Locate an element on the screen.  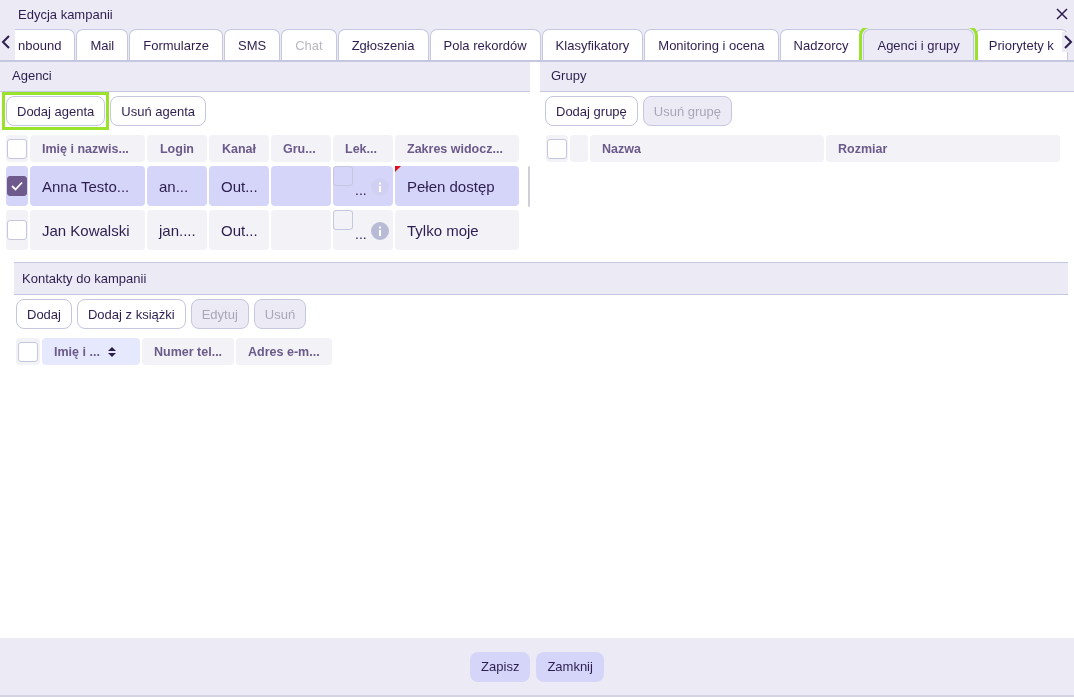
column-header: Kanał is located at coordinates (239, 148).